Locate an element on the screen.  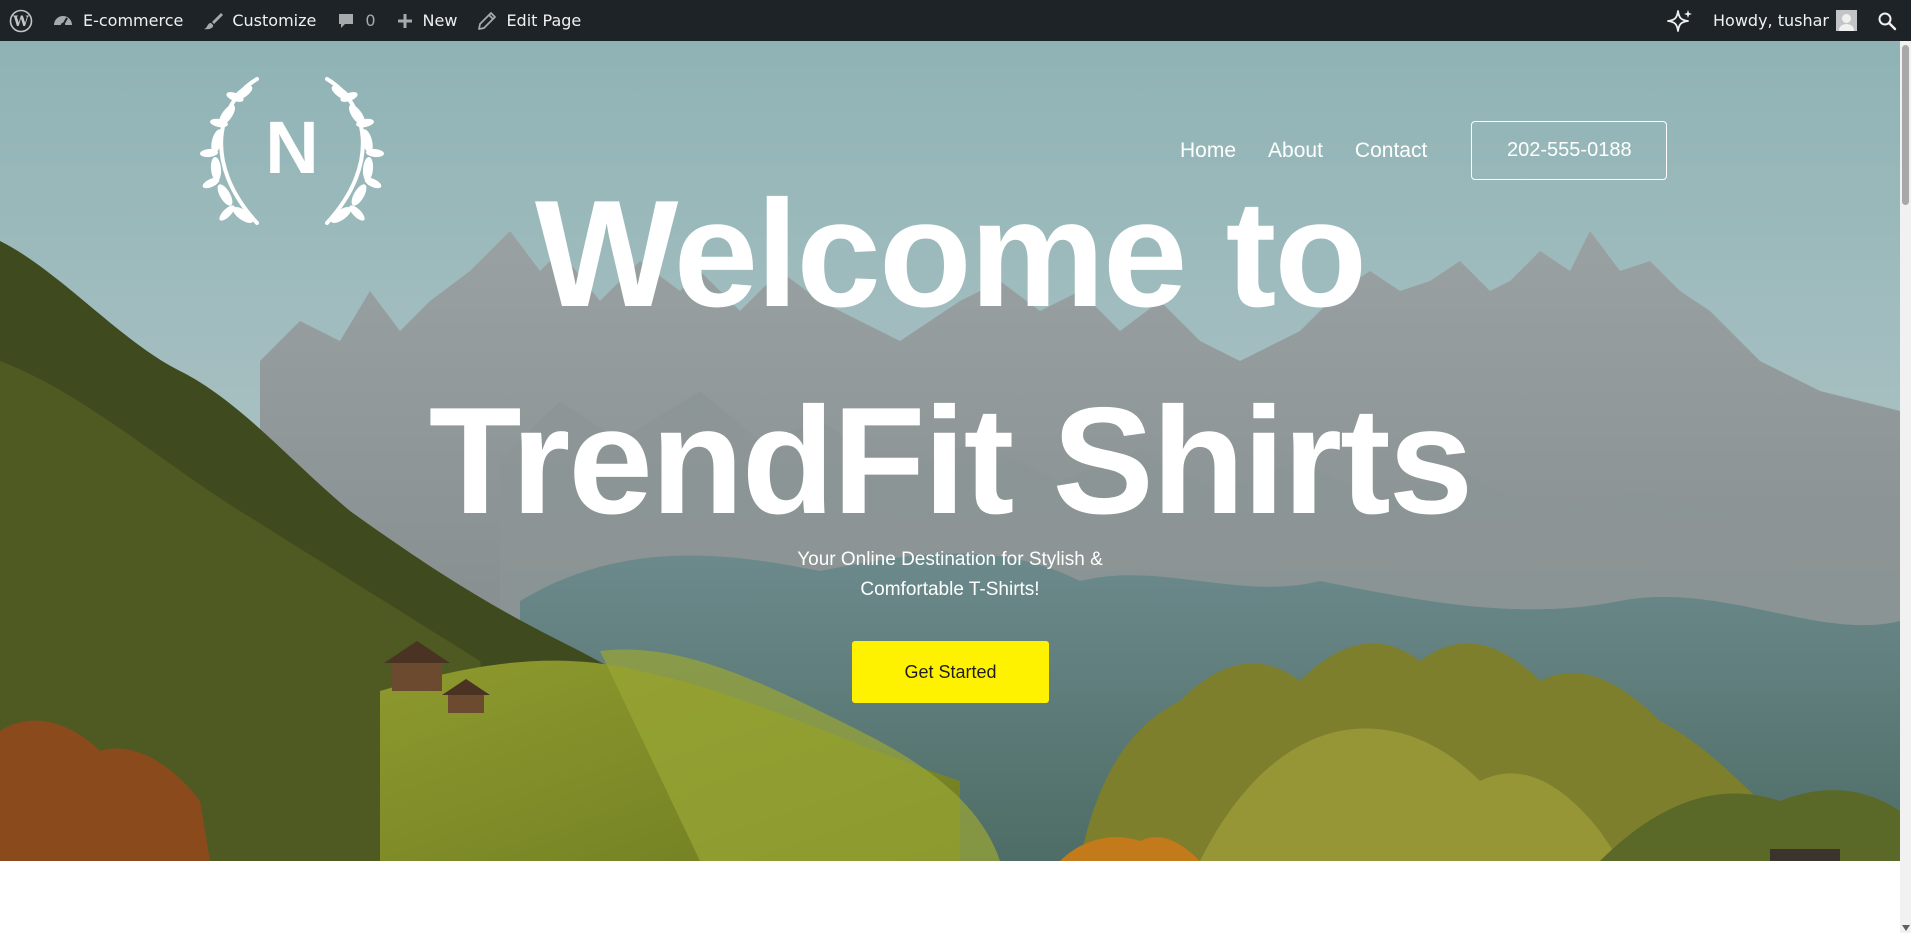
sparkle-icon is located at coordinates (1680, 21).